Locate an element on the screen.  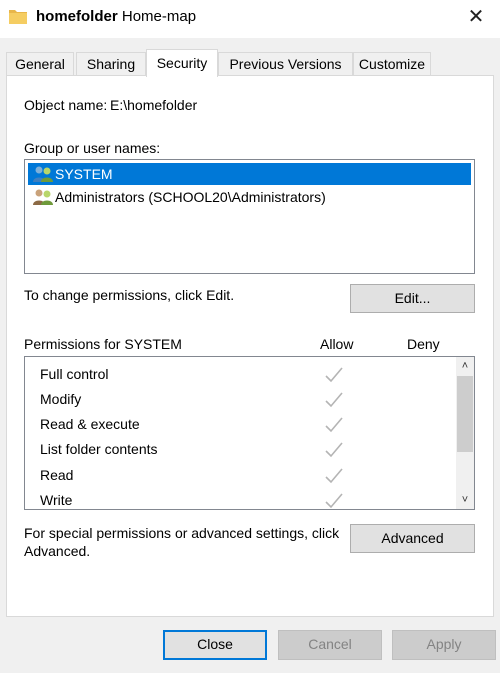
close-button: Close is located at coordinates (215, 645).